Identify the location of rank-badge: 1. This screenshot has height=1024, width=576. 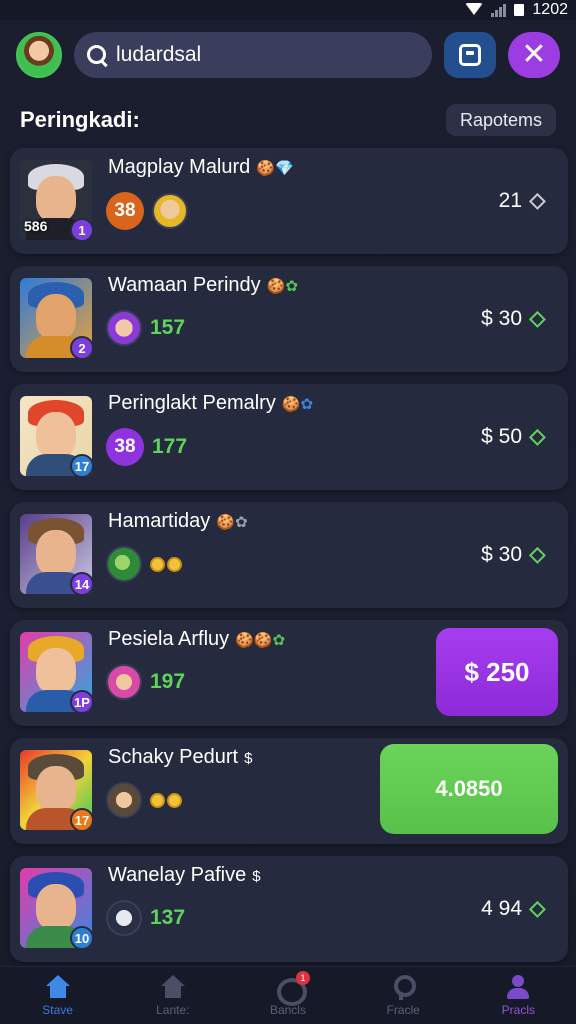
(81, 229).